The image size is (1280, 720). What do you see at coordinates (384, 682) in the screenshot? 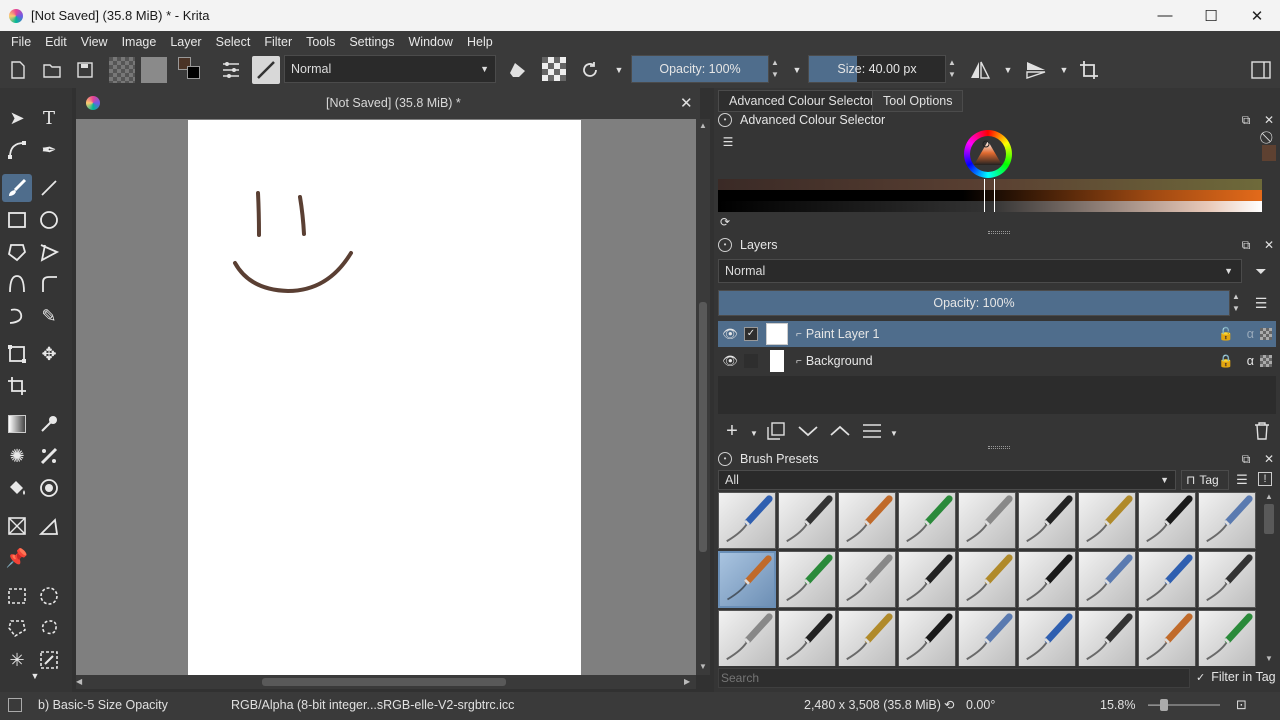
I see `horizontal-scroll-thumb` at bounding box center [384, 682].